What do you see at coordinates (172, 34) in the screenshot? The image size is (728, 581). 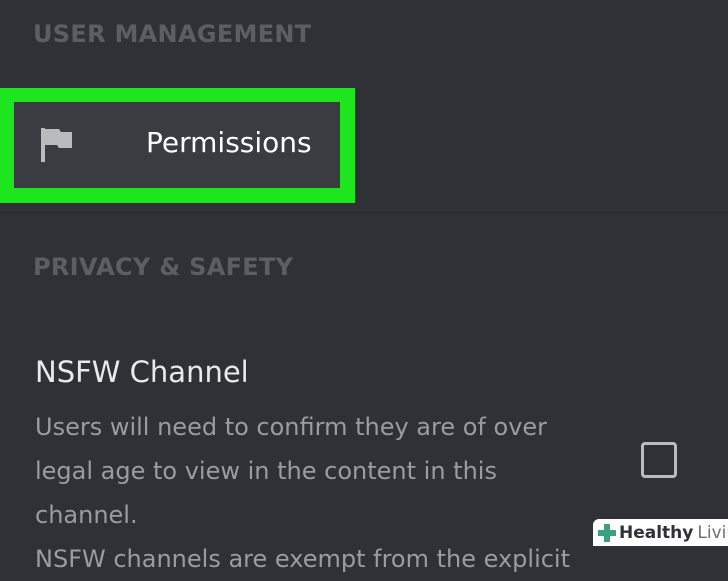 I see `user-management-header: USER MANAGEMENT` at bounding box center [172, 34].